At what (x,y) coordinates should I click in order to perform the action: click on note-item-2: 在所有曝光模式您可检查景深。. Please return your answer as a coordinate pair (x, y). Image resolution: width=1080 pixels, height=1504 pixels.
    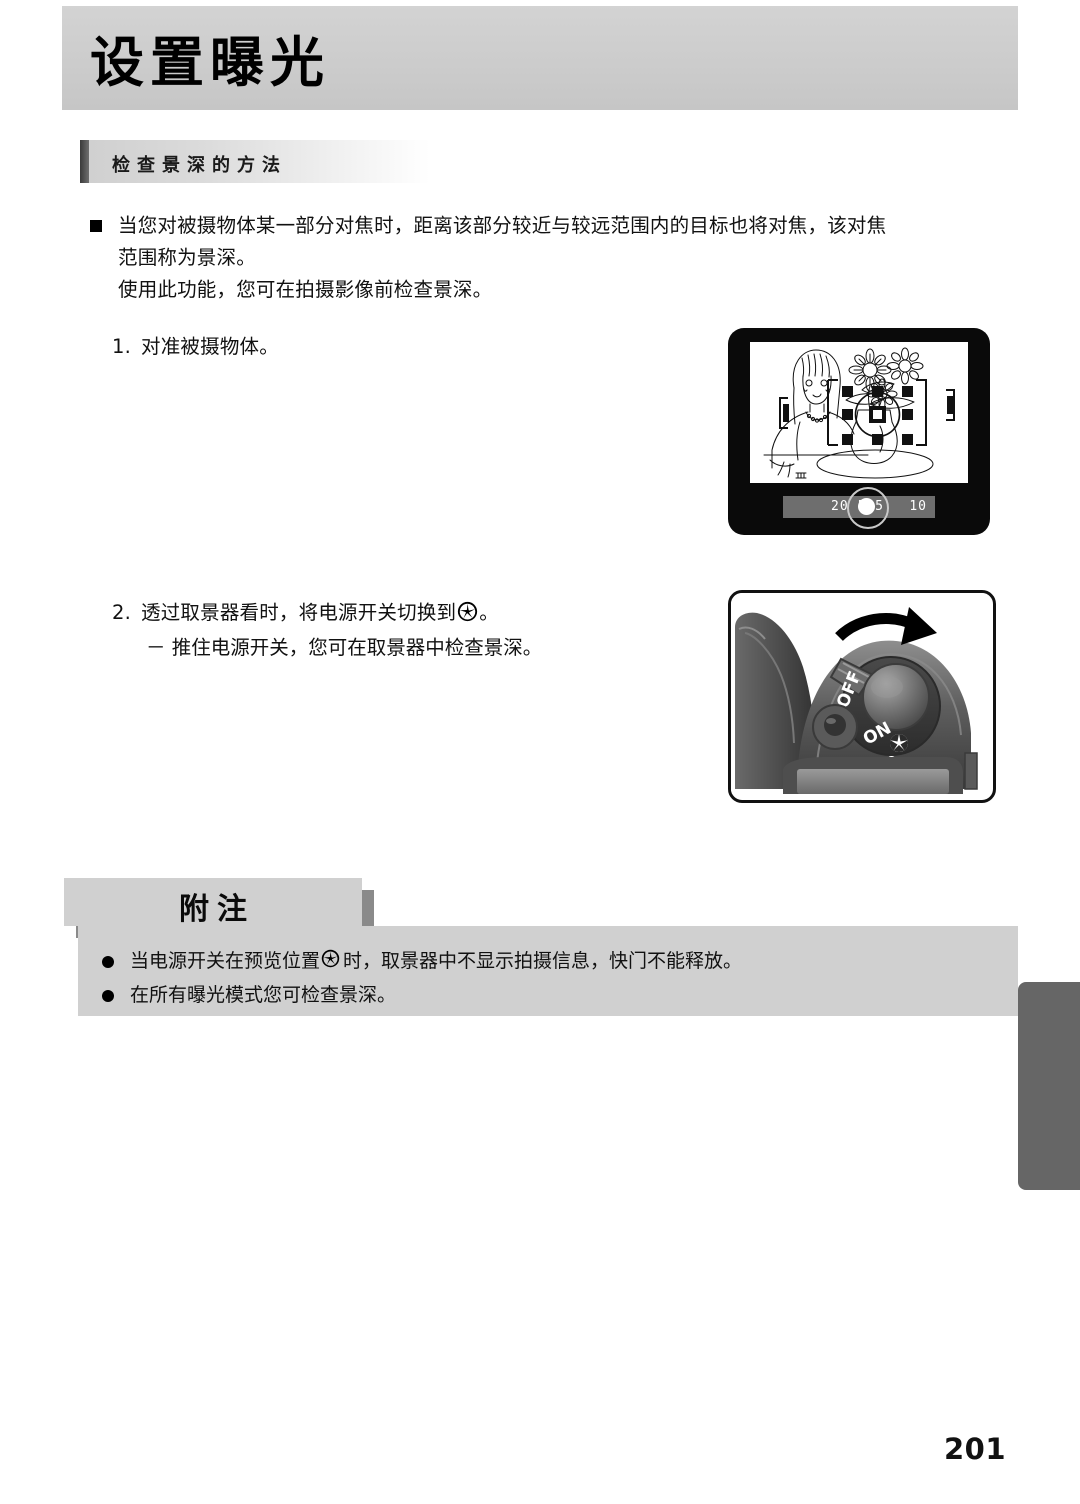
    Looking at the image, I should click on (550, 995).